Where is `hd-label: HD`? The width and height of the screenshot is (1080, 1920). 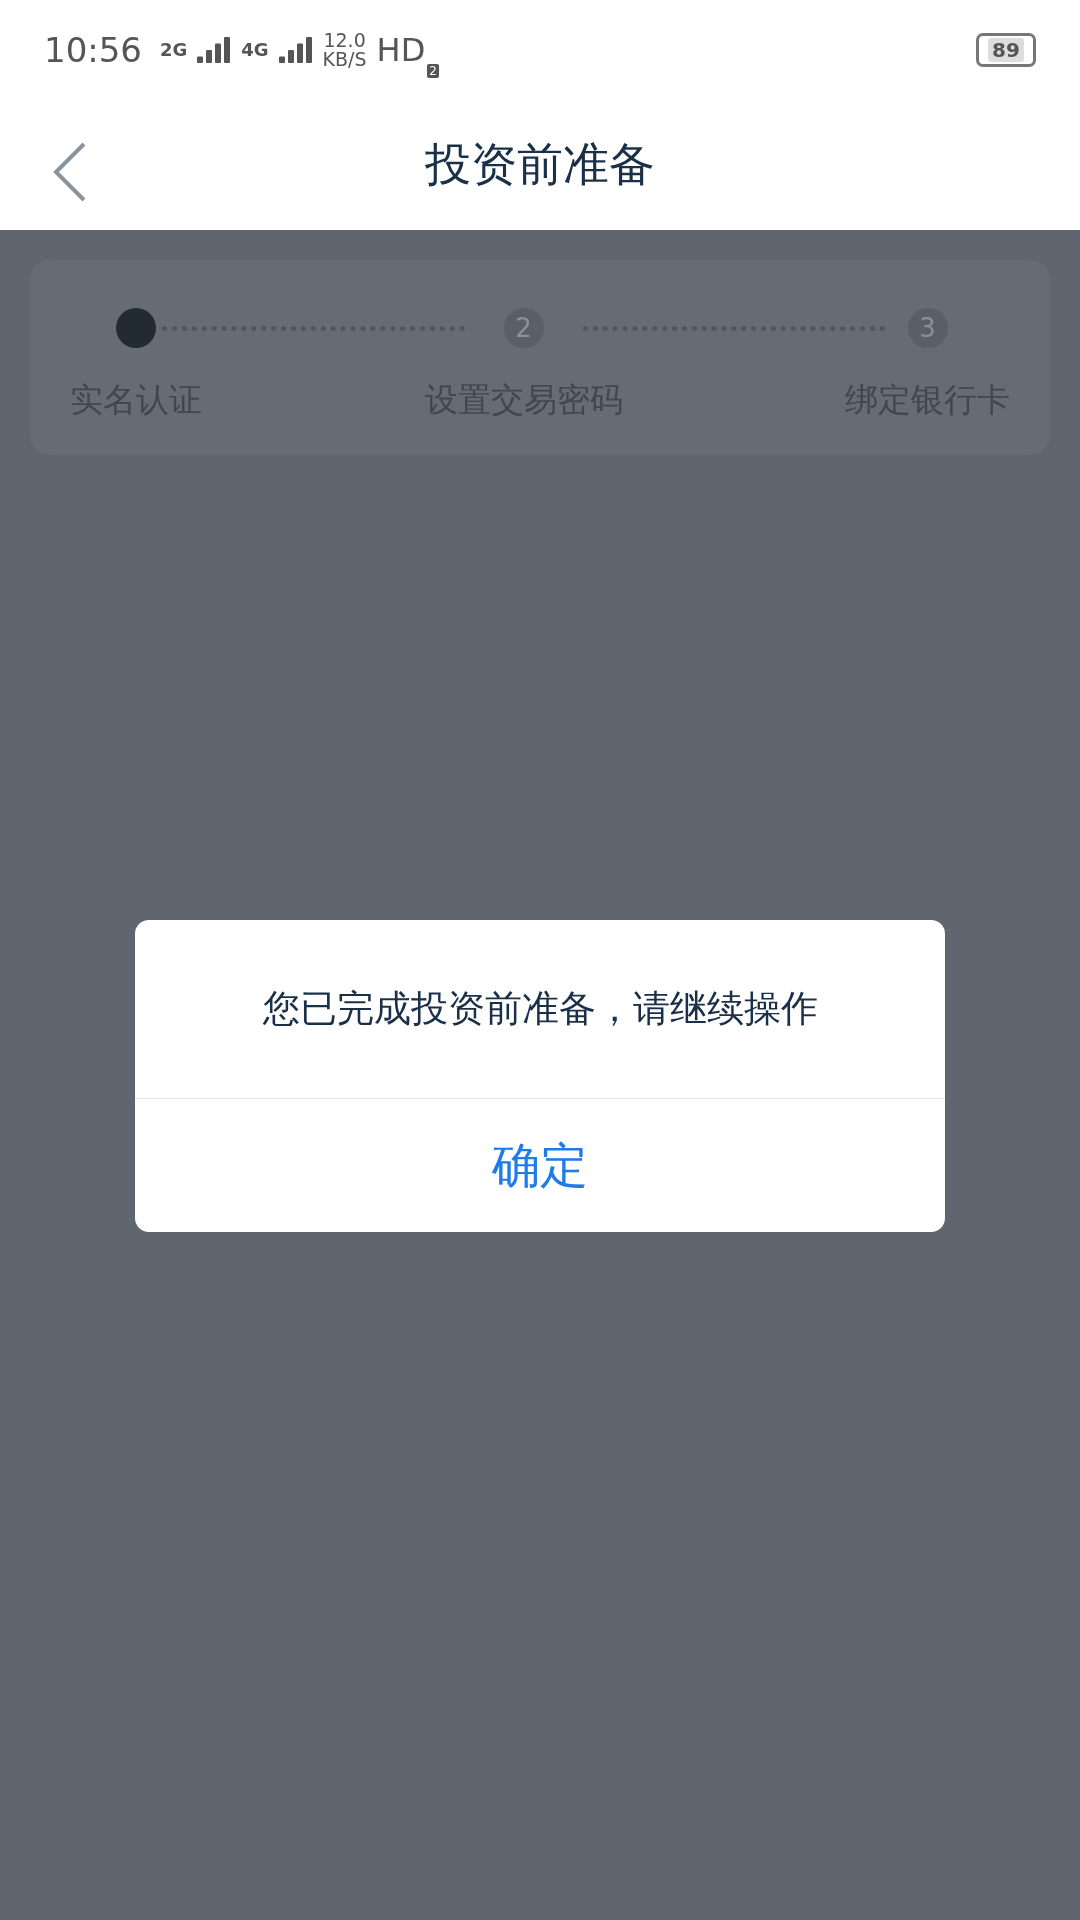 hd-label: HD is located at coordinates (401, 50).